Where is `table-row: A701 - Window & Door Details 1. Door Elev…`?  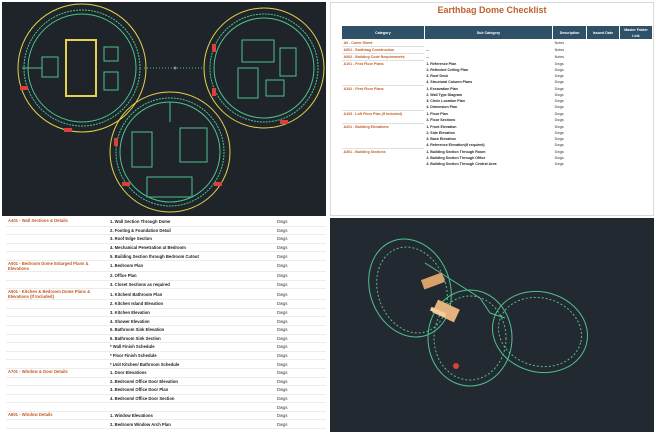 table-row: A701 - Window & Door Details 1. Door Elev… is located at coordinates (166, 373).